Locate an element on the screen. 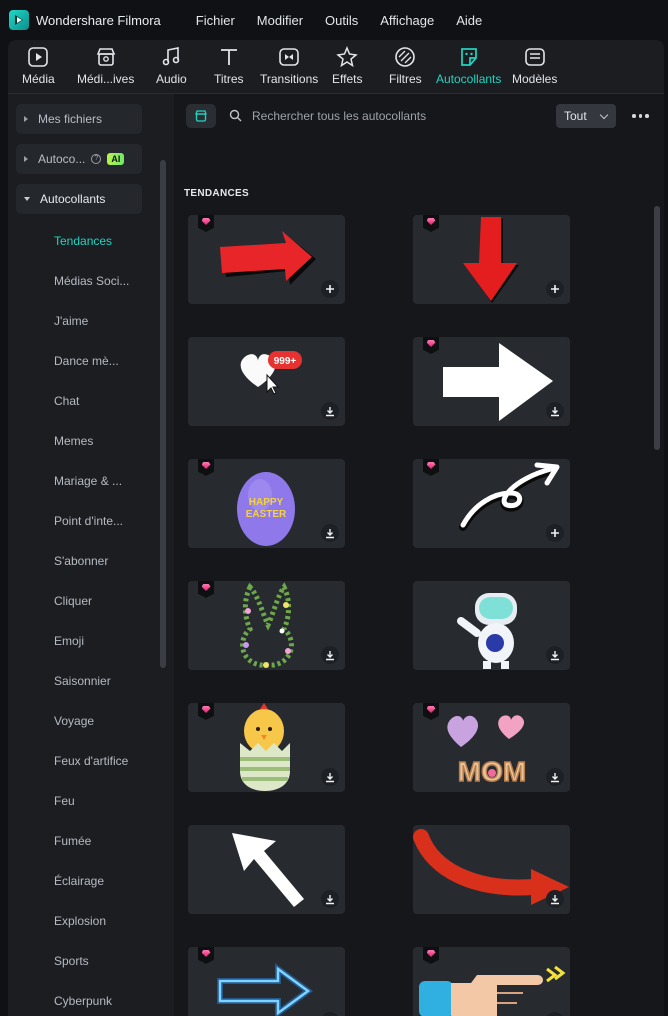 This screenshot has height=1016, width=668. sticker-card: HAPPY EASTER is located at coordinates (266, 503).